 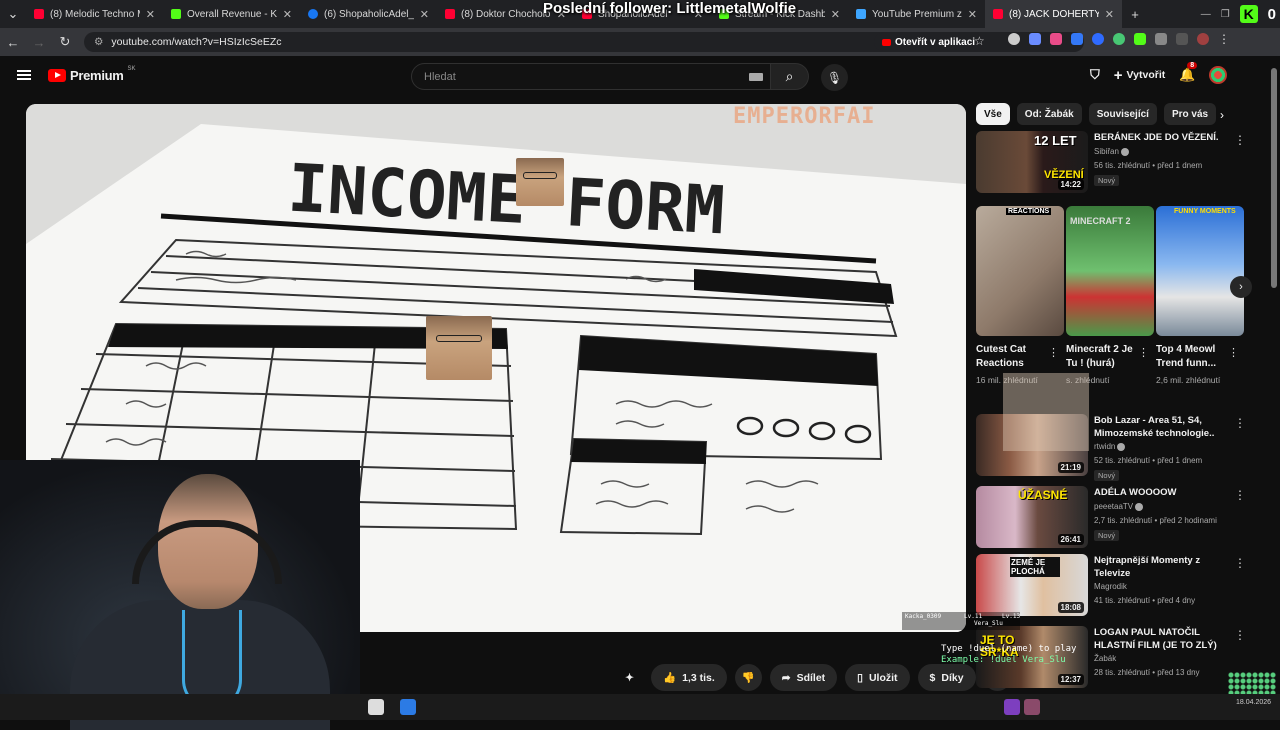 What do you see at coordinates (176, 14) in the screenshot?
I see `kick-icon` at bounding box center [176, 14].